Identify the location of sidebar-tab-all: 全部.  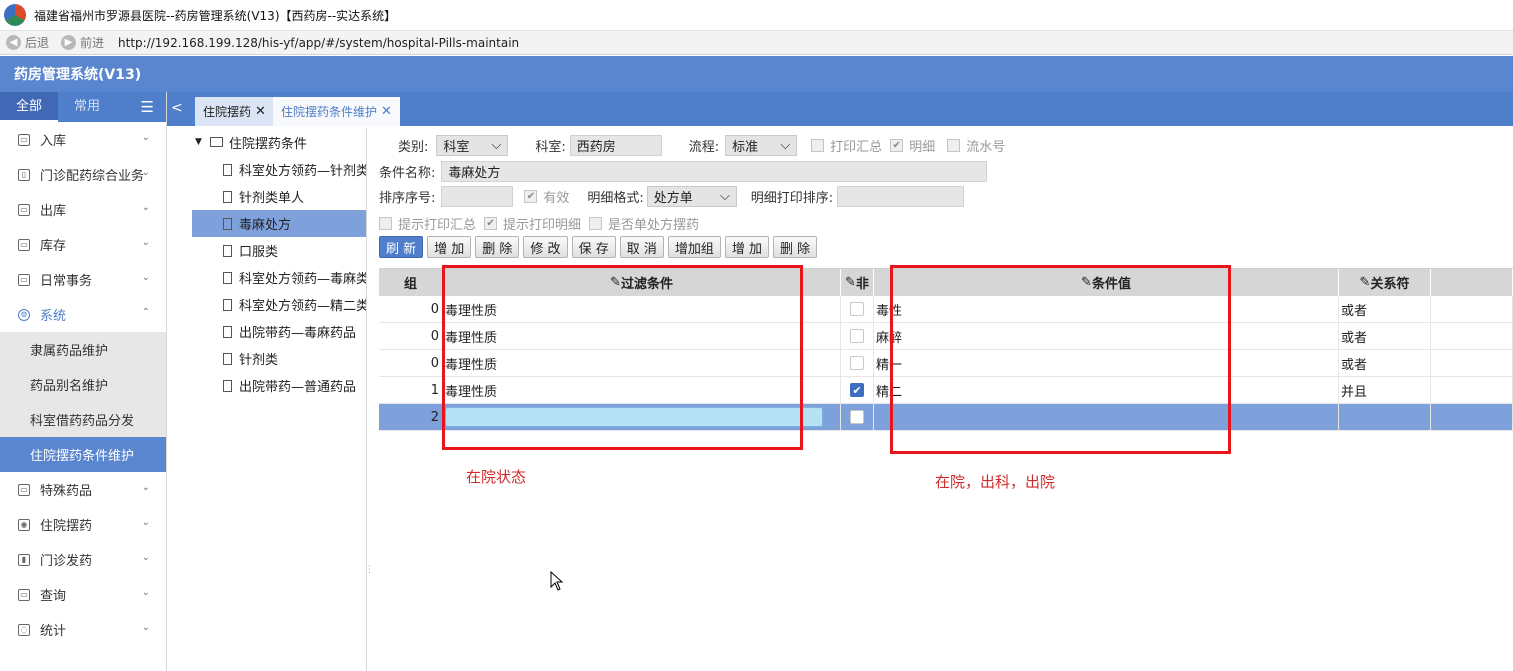
(29, 107).